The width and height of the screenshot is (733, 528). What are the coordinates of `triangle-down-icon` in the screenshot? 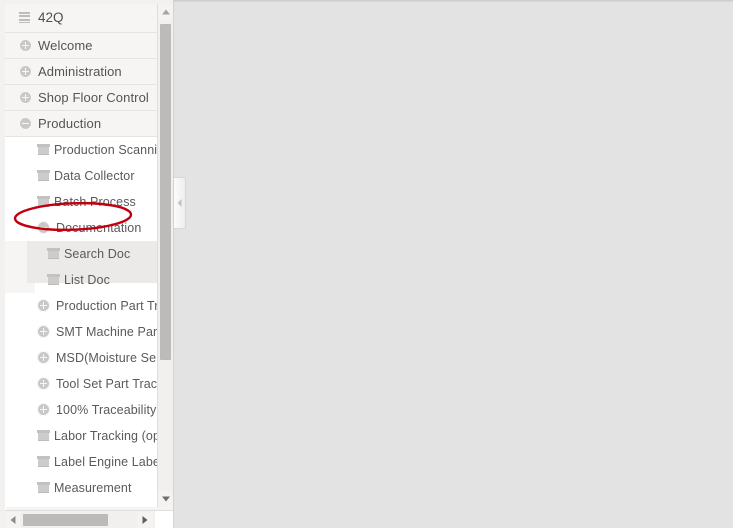 It's located at (165, 499).